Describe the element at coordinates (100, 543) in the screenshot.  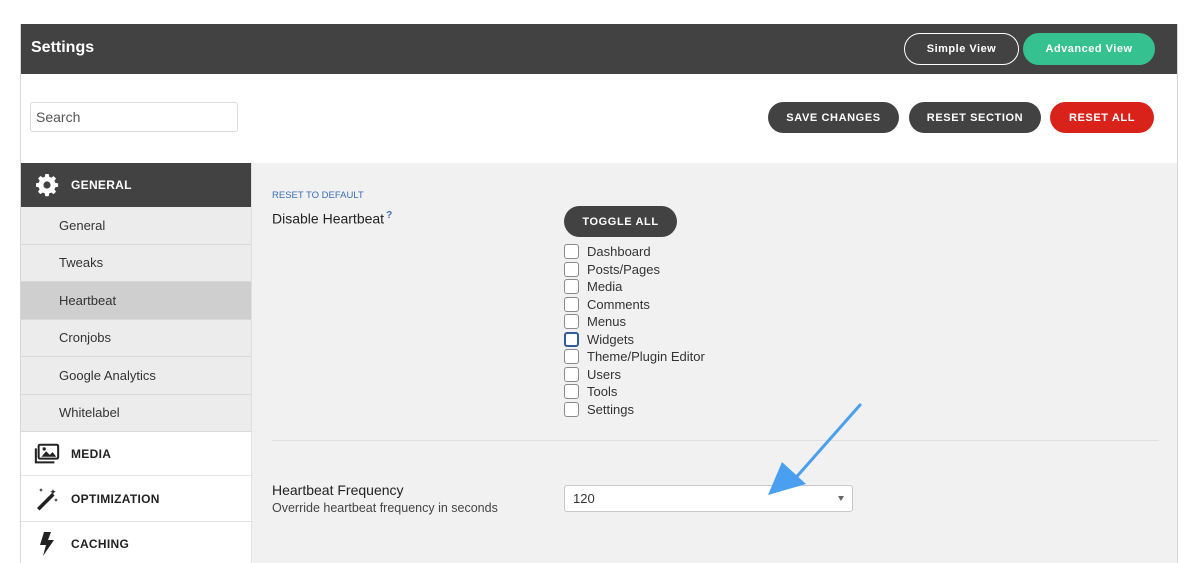
I see `sidebar-section-label: CACHING` at that location.